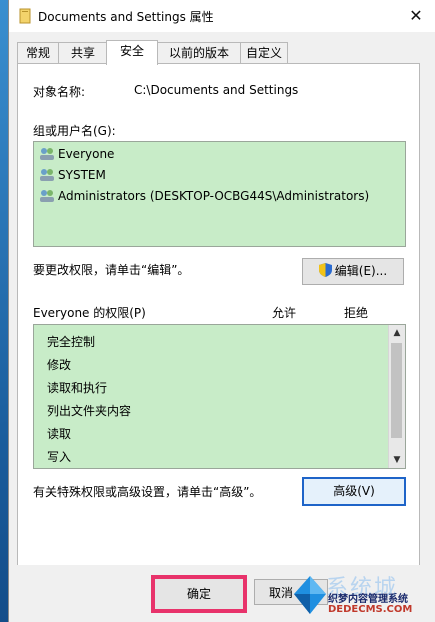 The width and height of the screenshot is (435, 622). What do you see at coordinates (396, 390) in the screenshot?
I see `scroll-thumb` at bounding box center [396, 390].